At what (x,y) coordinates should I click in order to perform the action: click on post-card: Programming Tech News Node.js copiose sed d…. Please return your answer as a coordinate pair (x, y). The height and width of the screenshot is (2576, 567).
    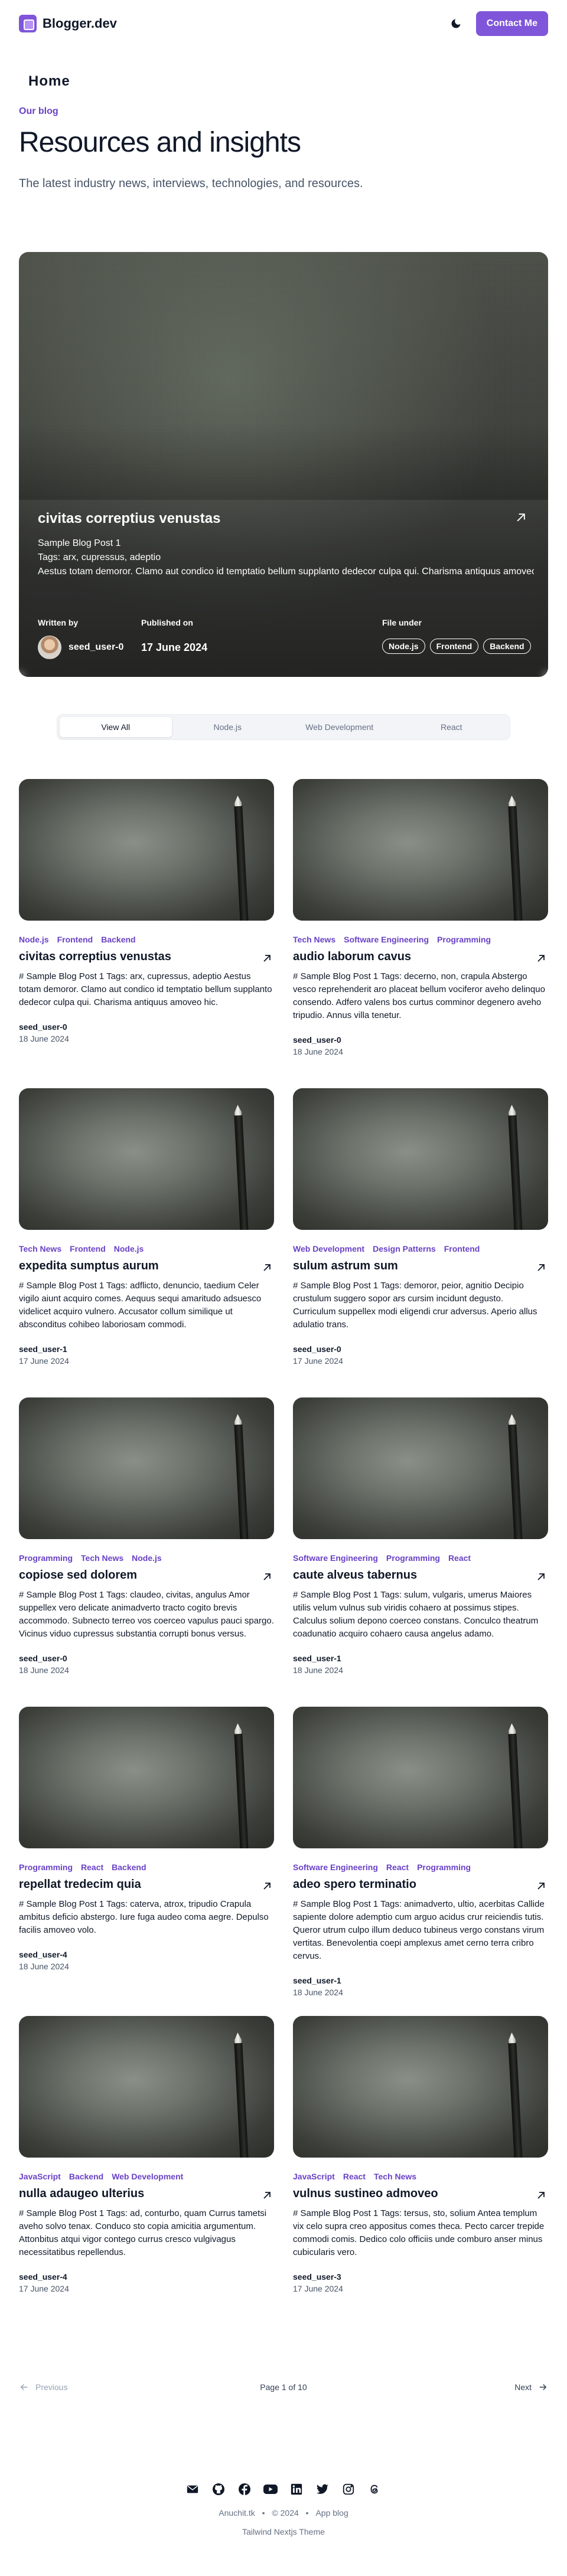
    Looking at the image, I should click on (146, 1536).